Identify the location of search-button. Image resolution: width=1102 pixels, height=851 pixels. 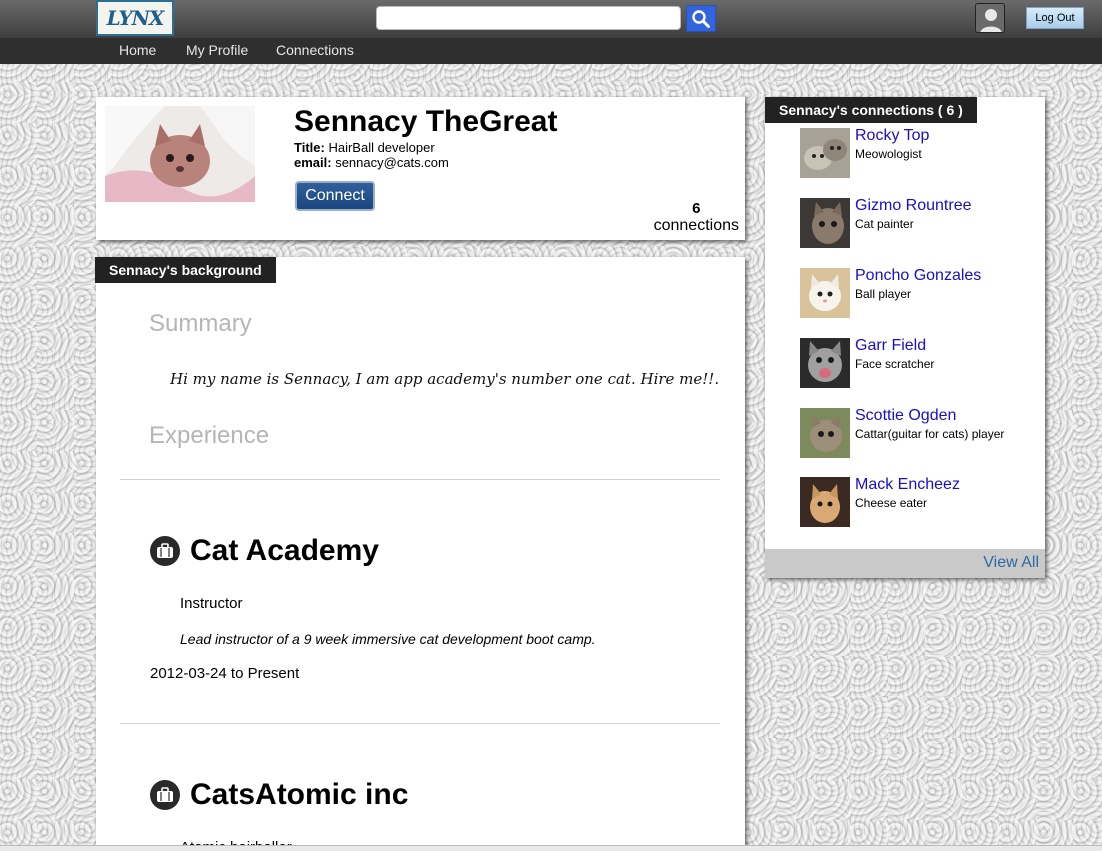
(701, 18).